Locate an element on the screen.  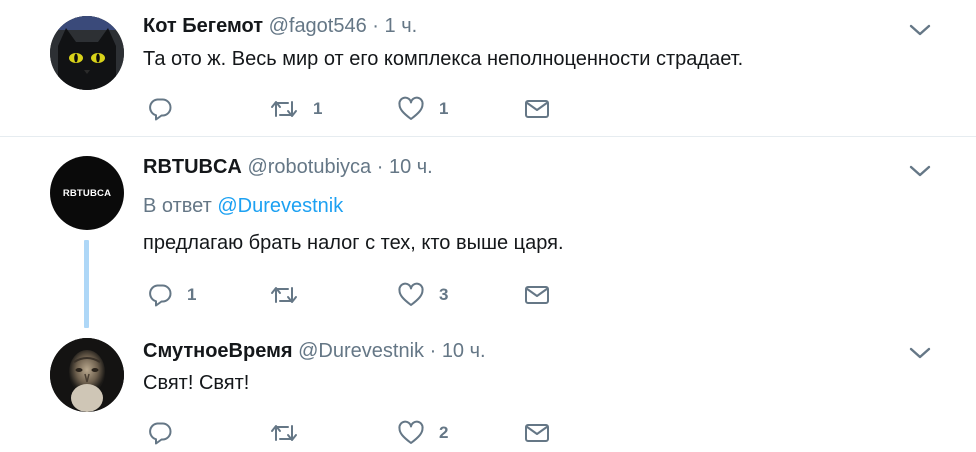
like-button: 1 is located at coordinates (422, 109).